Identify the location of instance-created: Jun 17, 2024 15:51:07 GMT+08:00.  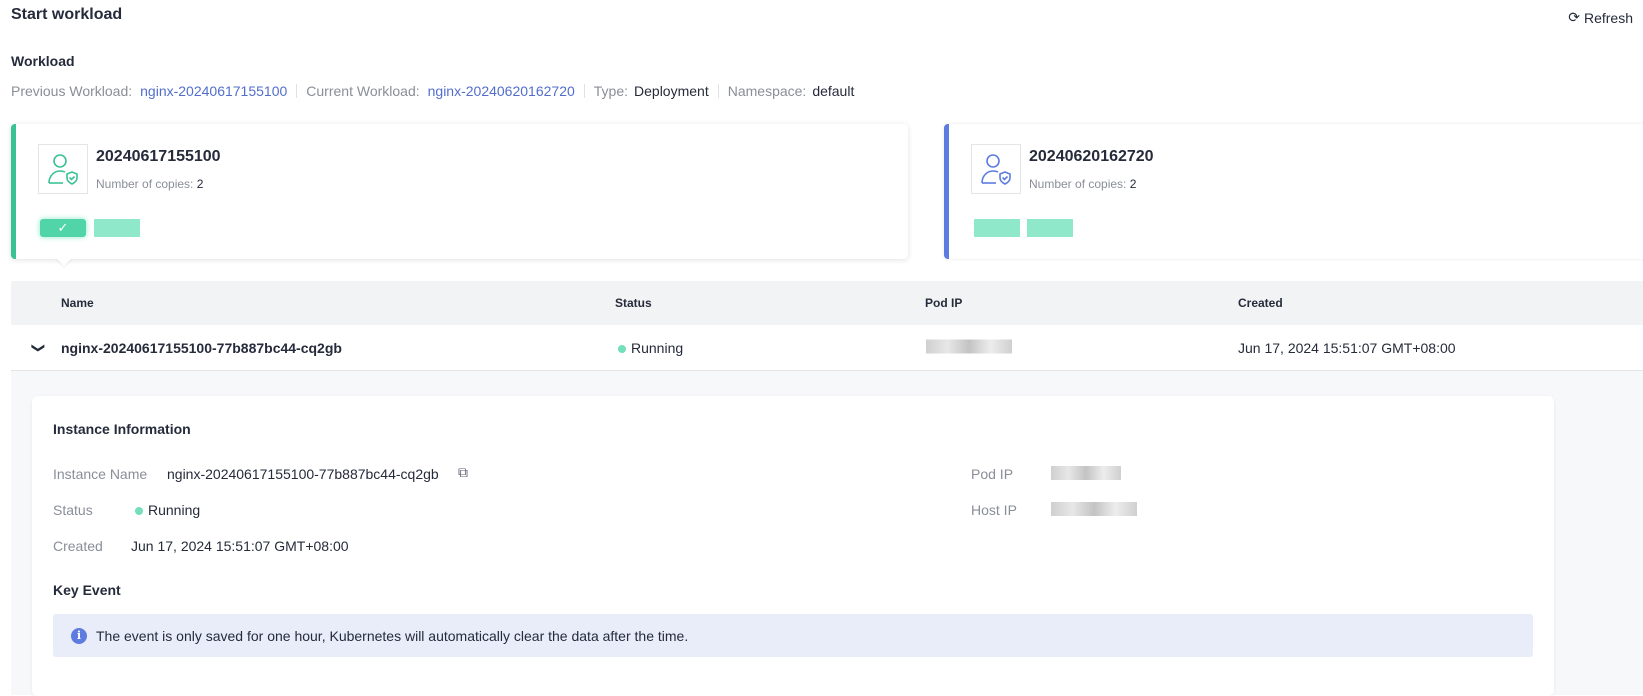
(240, 546).